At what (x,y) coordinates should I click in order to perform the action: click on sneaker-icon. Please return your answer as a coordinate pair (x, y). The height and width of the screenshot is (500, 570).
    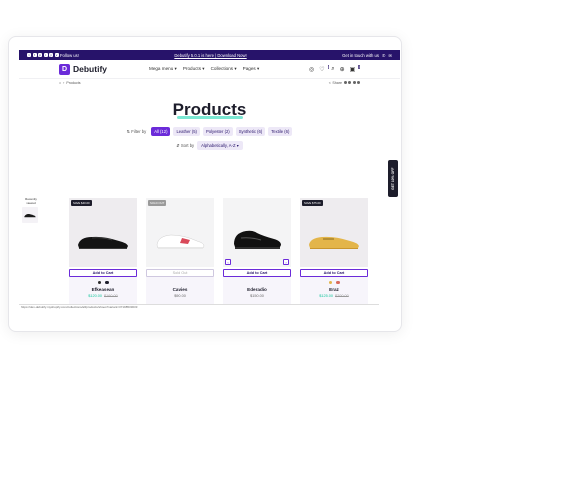
    Looking at the image, I should click on (180, 241).